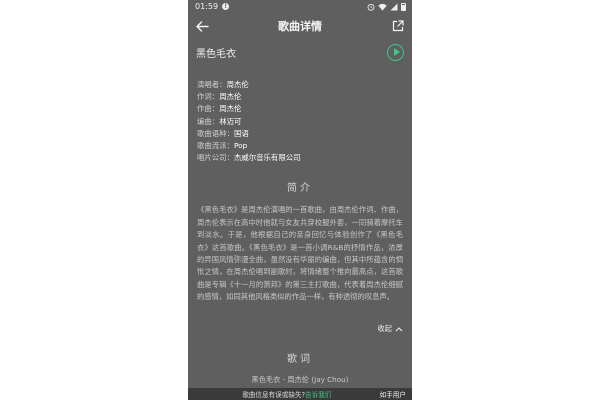 This screenshot has width=600, height=400. I want to click on status-time: 01:59, so click(207, 6).